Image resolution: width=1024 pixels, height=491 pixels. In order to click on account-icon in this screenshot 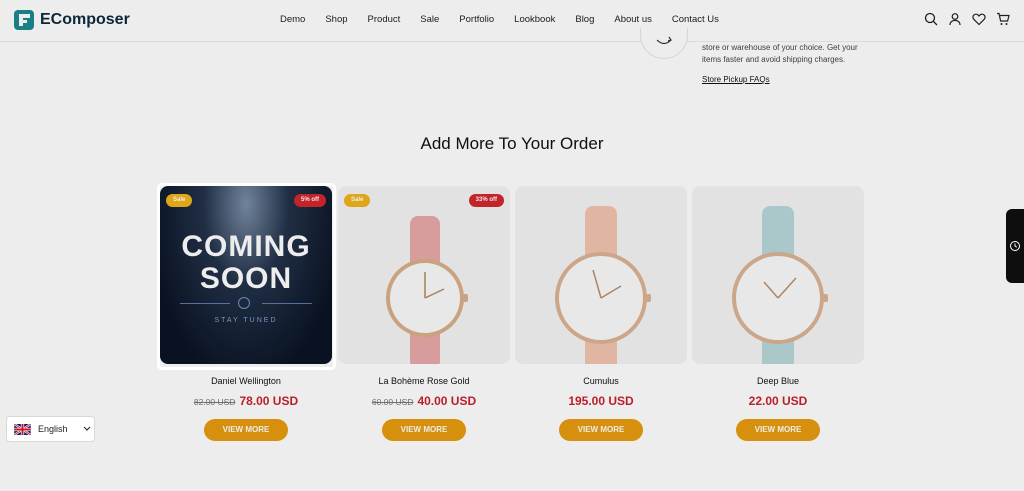, I will do `click(955, 19)`.